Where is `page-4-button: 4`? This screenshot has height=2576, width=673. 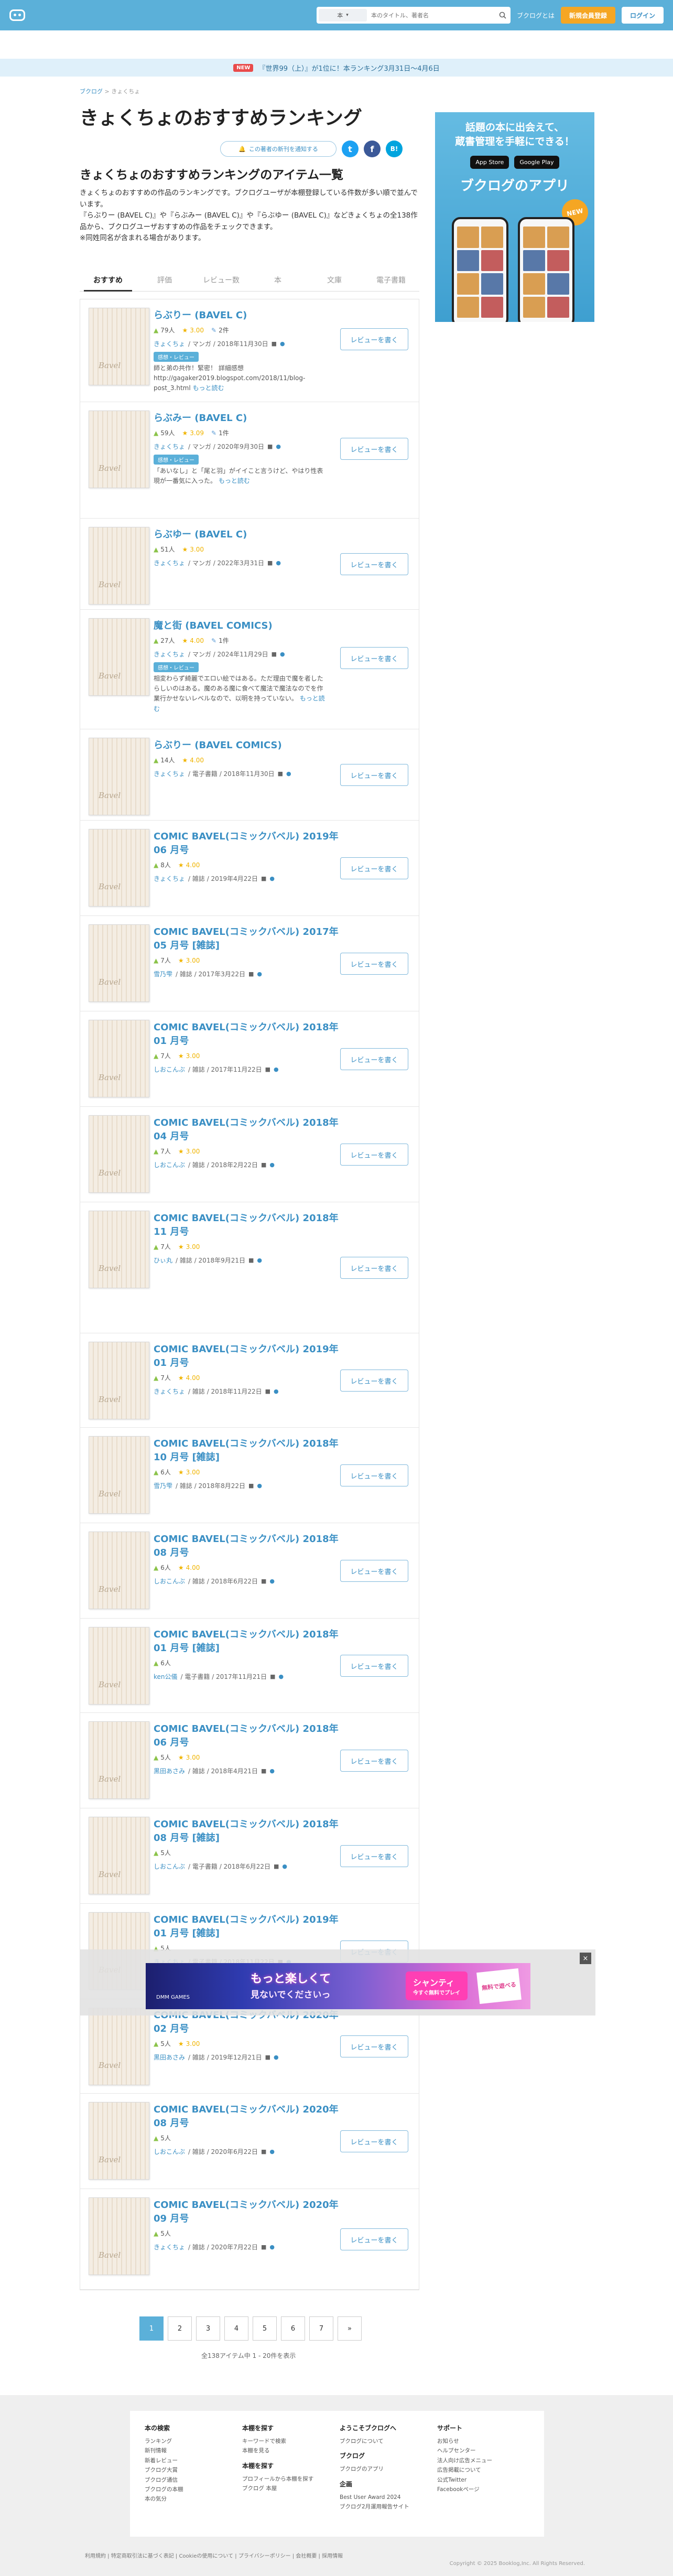 page-4-button: 4 is located at coordinates (236, 2328).